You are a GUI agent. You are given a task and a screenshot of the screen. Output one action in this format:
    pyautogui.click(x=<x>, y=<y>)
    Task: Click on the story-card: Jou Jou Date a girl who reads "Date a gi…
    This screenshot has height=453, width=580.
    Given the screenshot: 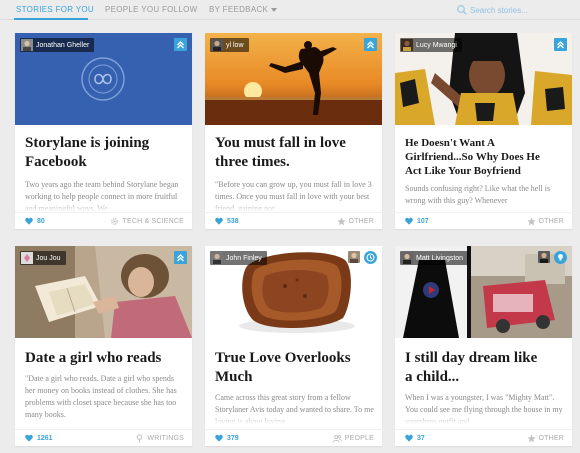 What is the action you would take?
    pyautogui.click(x=103, y=346)
    